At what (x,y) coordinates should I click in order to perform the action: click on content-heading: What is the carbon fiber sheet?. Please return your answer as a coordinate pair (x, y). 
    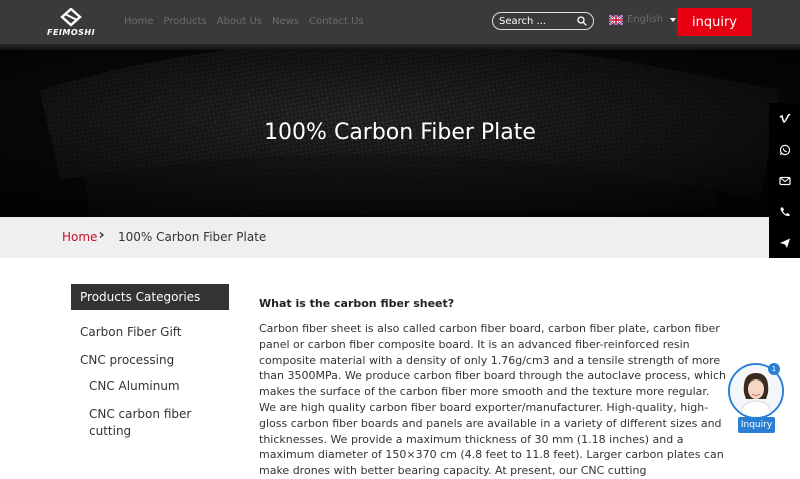
    Looking at the image, I should click on (357, 303).